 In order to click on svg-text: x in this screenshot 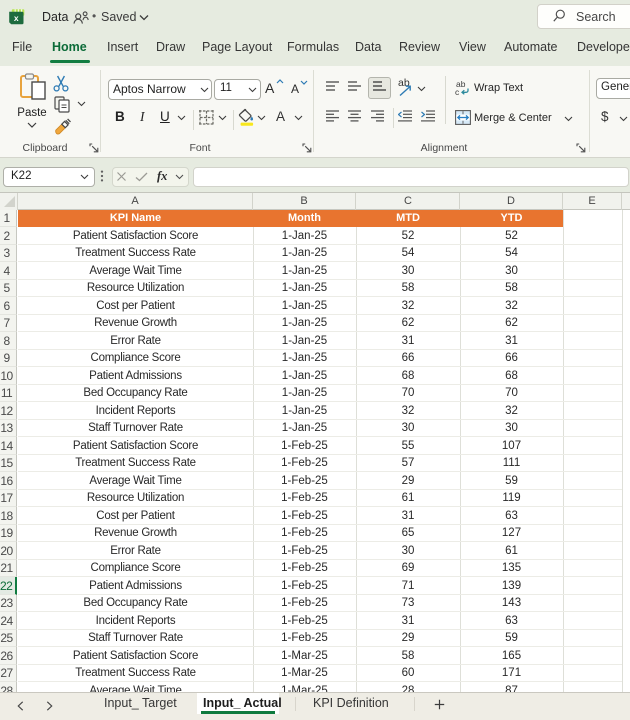, I will do `click(16, 18)`.